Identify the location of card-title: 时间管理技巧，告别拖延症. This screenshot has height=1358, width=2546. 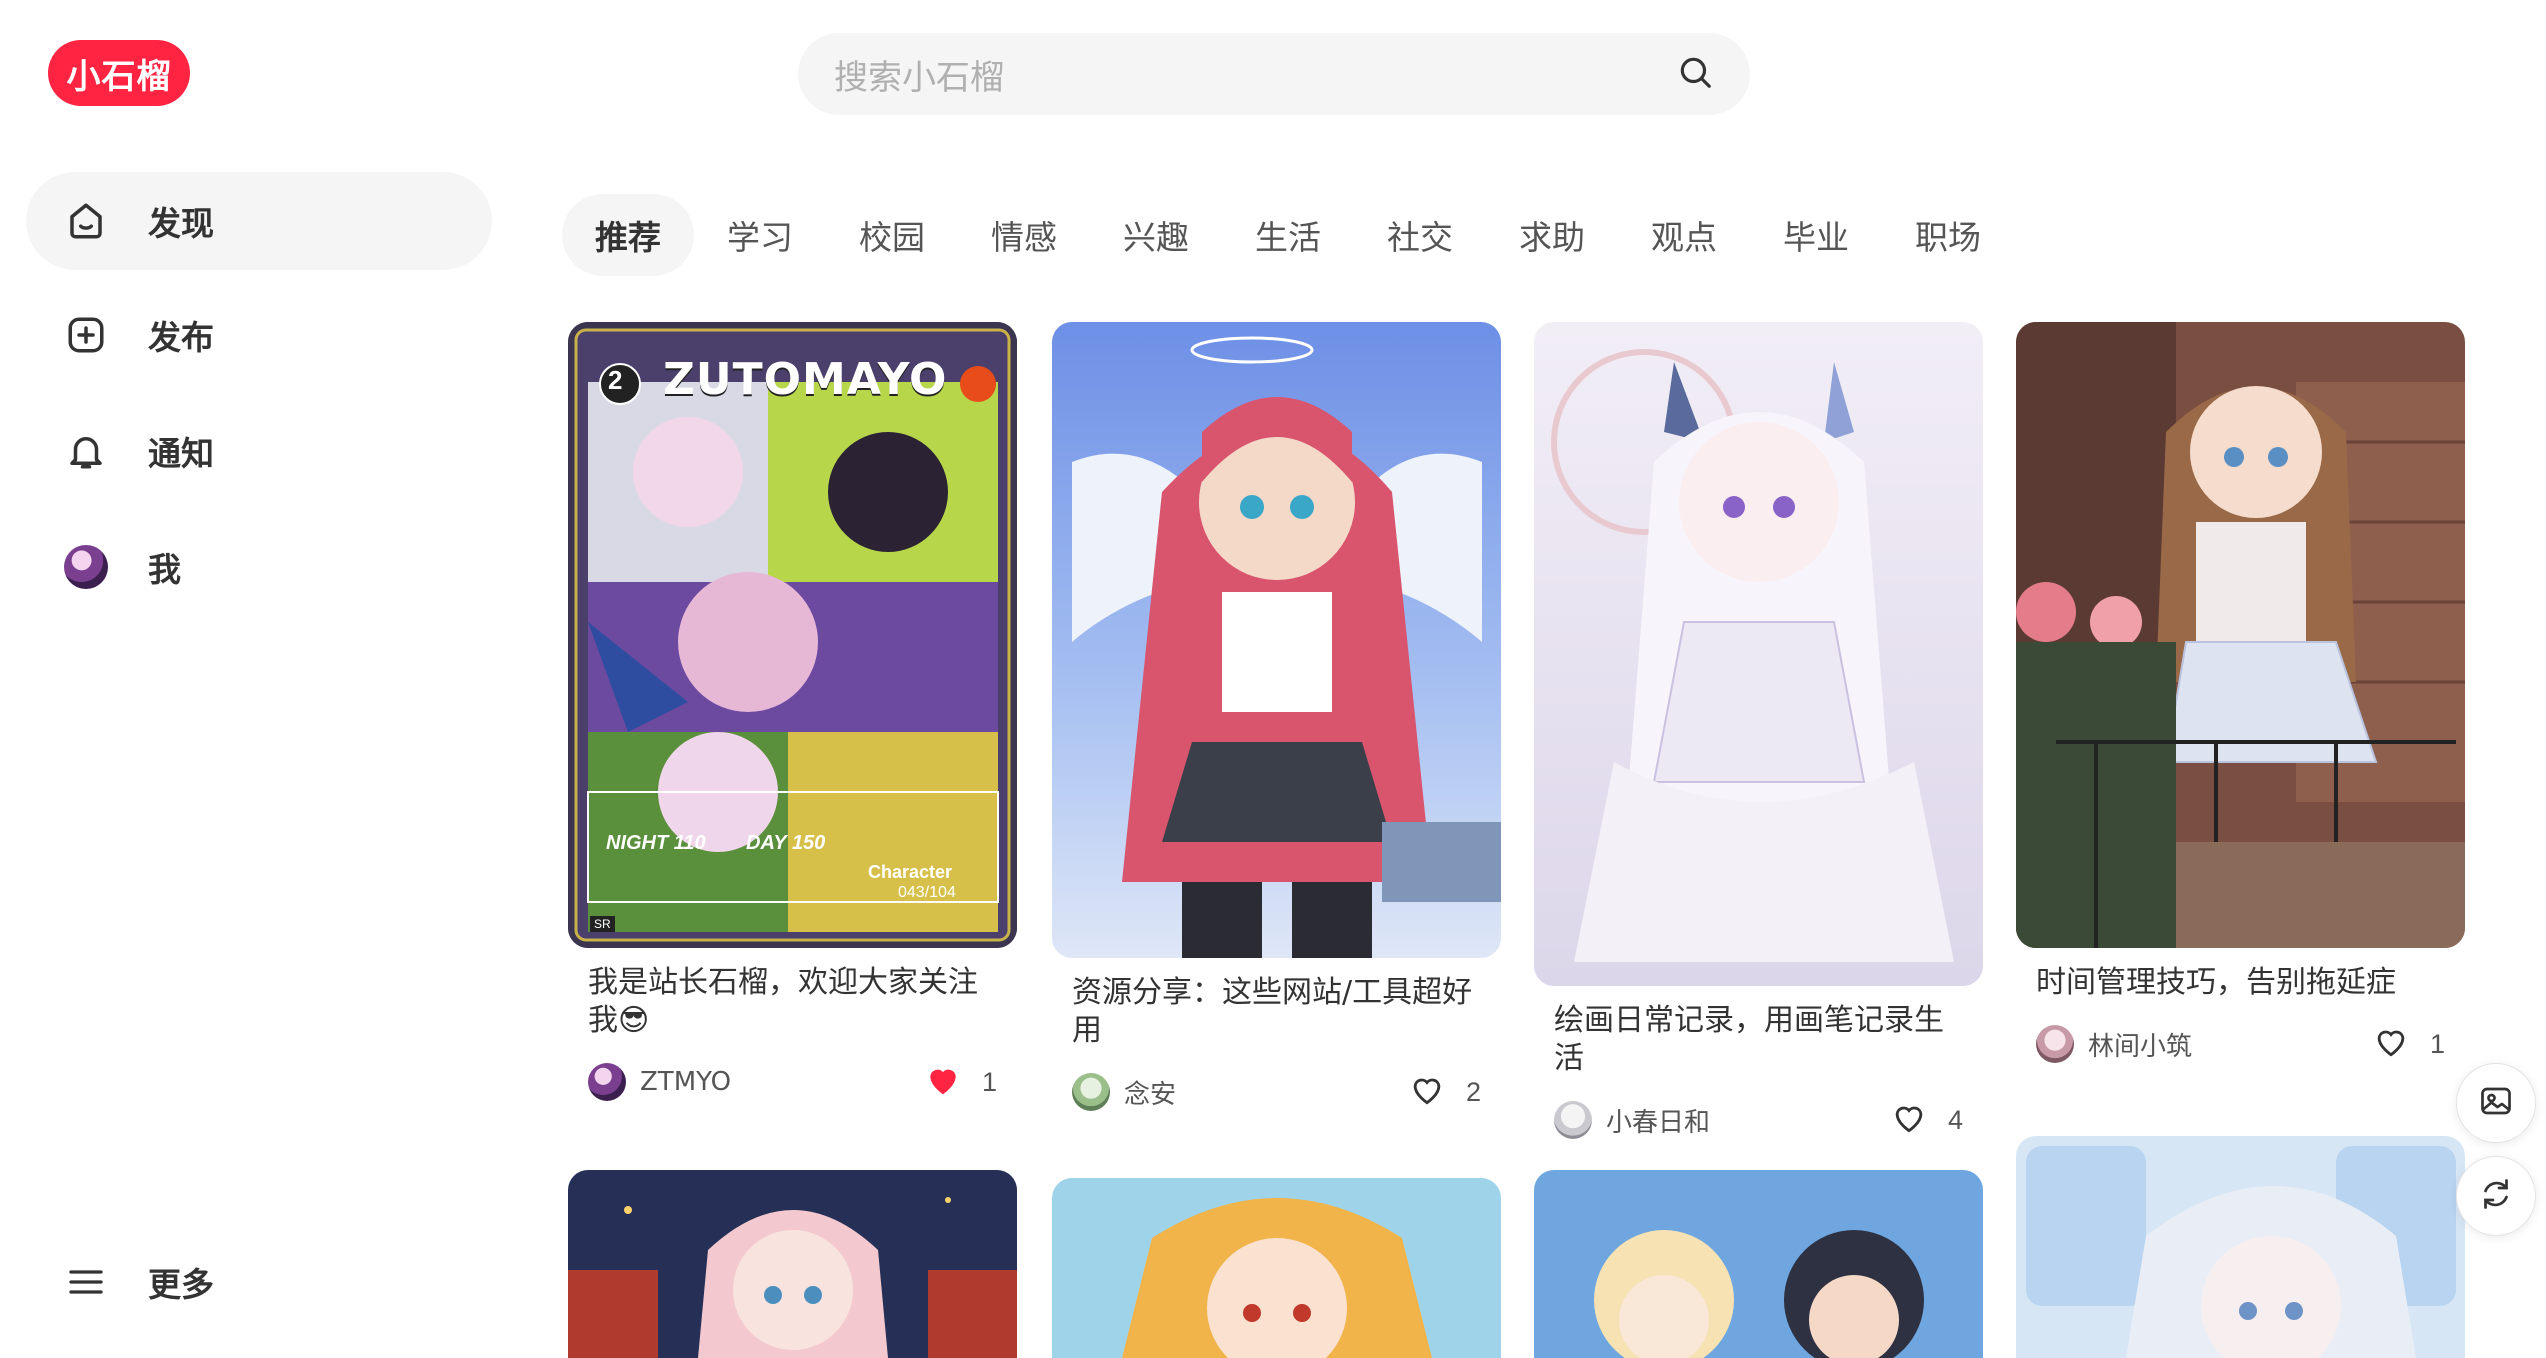
(2240, 983).